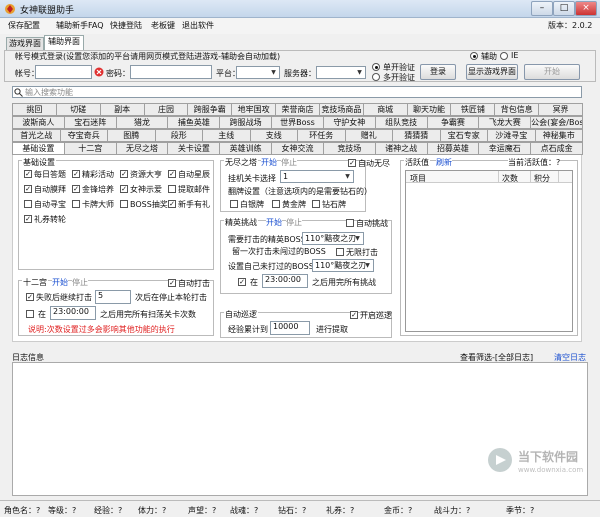 Image resolution: width=600 pixels, height=517 pixels. Describe the element at coordinates (269, 162) in the screenshot. I see `tower-start-link: 开始` at that location.